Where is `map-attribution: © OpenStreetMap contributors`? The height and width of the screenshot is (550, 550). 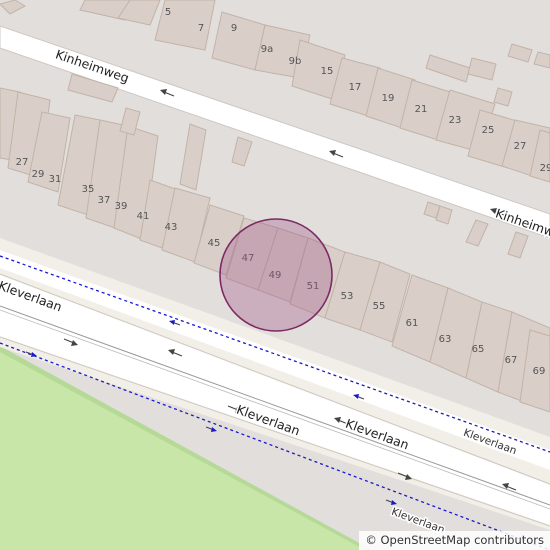 map-attribution: © OpenStreetMap contributors is located at coordinates (454, 540).